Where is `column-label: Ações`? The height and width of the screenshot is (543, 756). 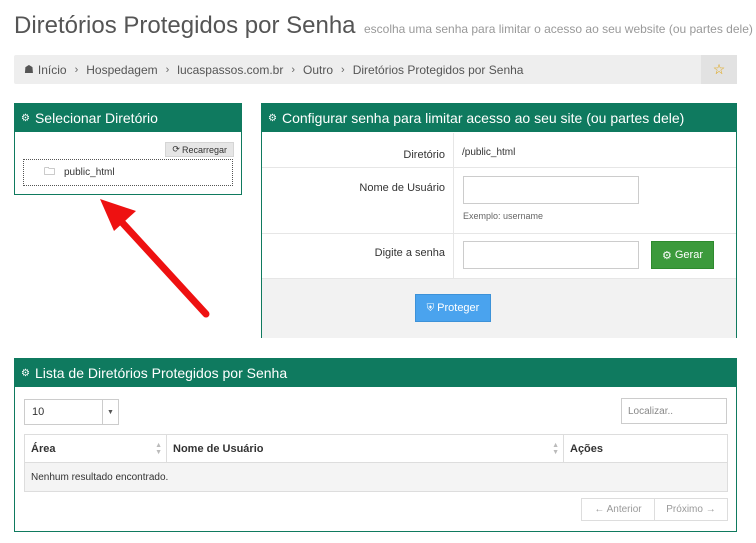
column-label: Ações is located at coordinates (587, 448).